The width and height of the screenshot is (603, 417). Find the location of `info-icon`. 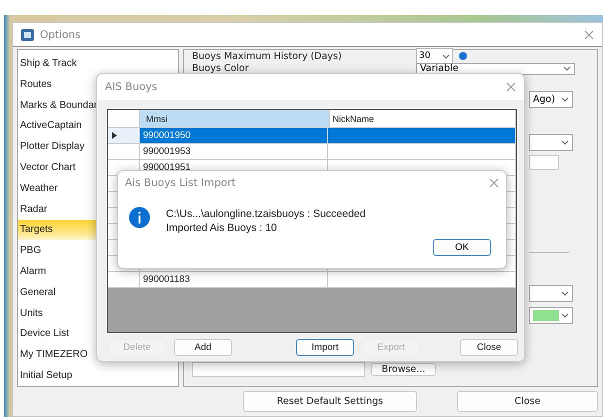

info-icon is located at coordinates (139, 217).